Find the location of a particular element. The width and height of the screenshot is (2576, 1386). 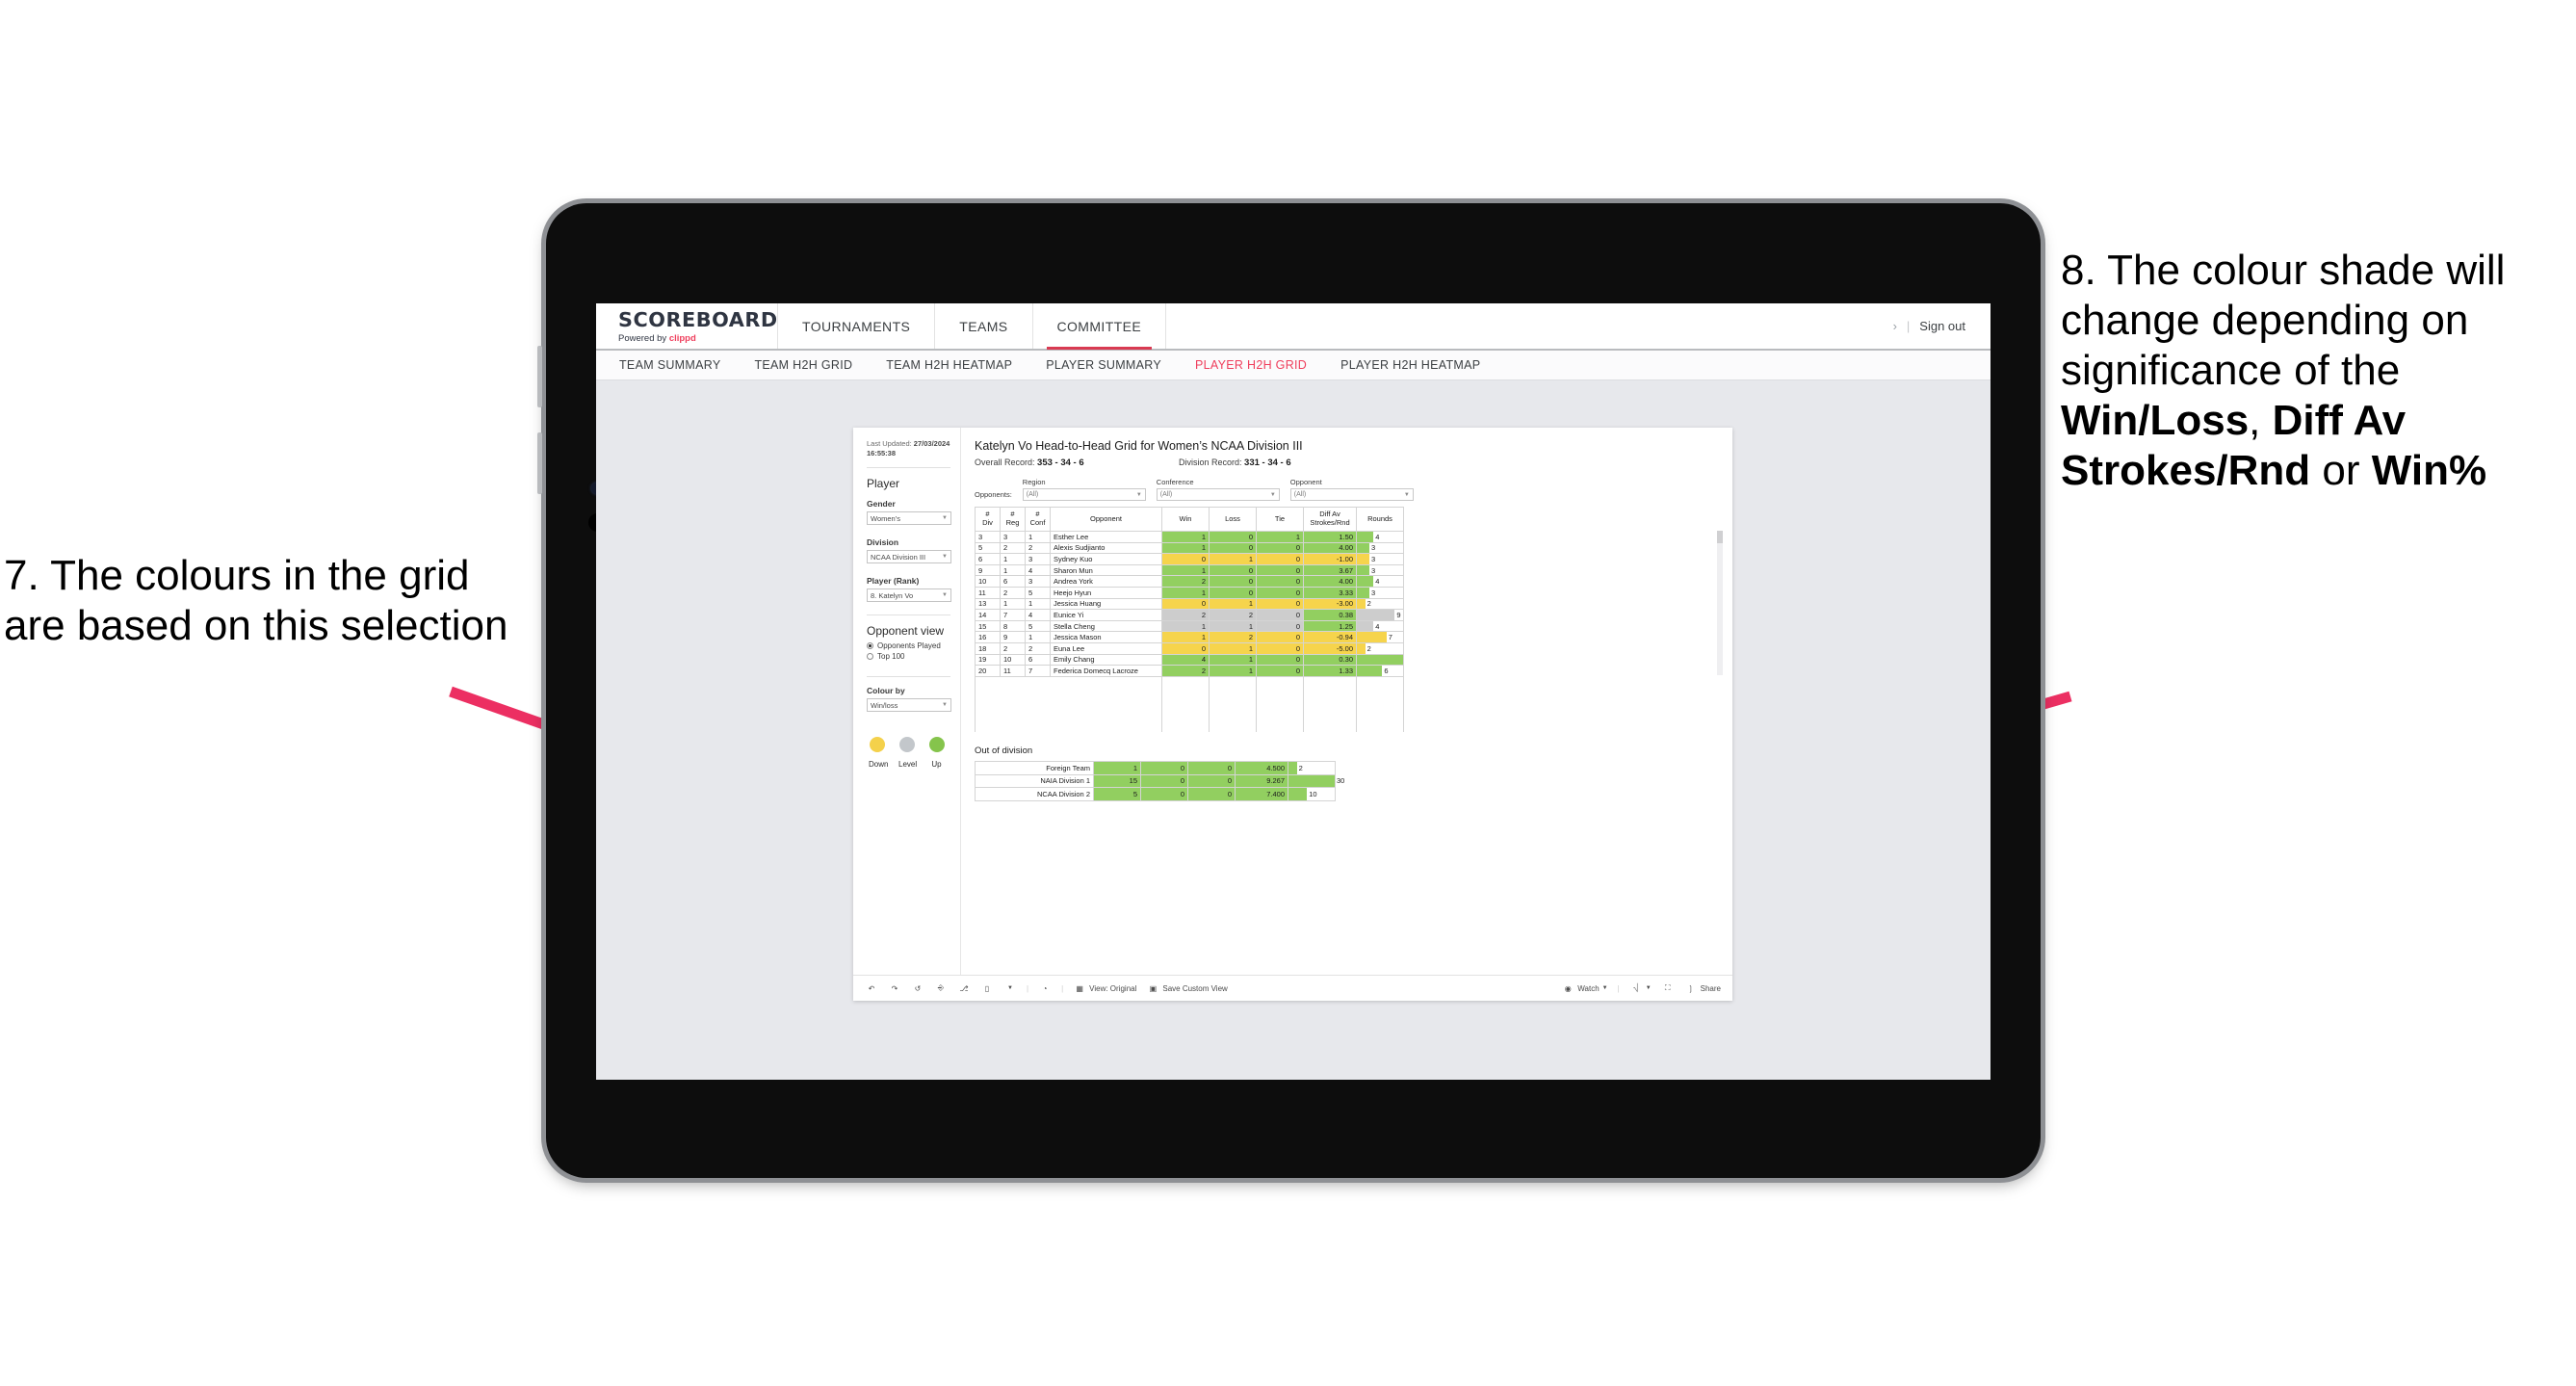

table-row: 5 2 2 Alexis Sudjianto 1 0 0 4.00 3 is located at coordinates (1189, 548).